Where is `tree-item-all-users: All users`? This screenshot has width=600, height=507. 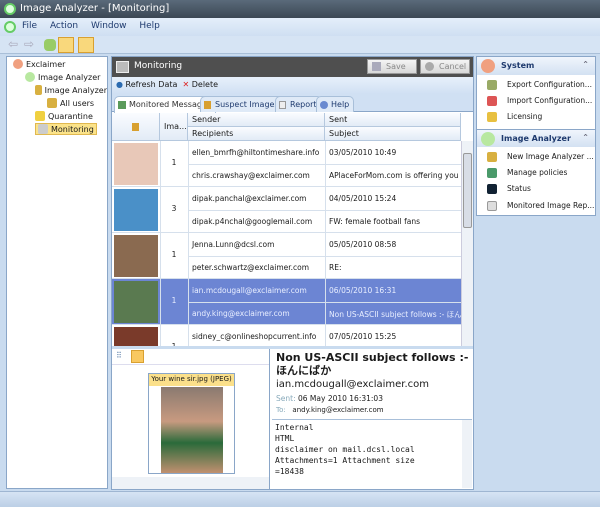 tree-item-all-users: All users is located at coordinates (70, 103).